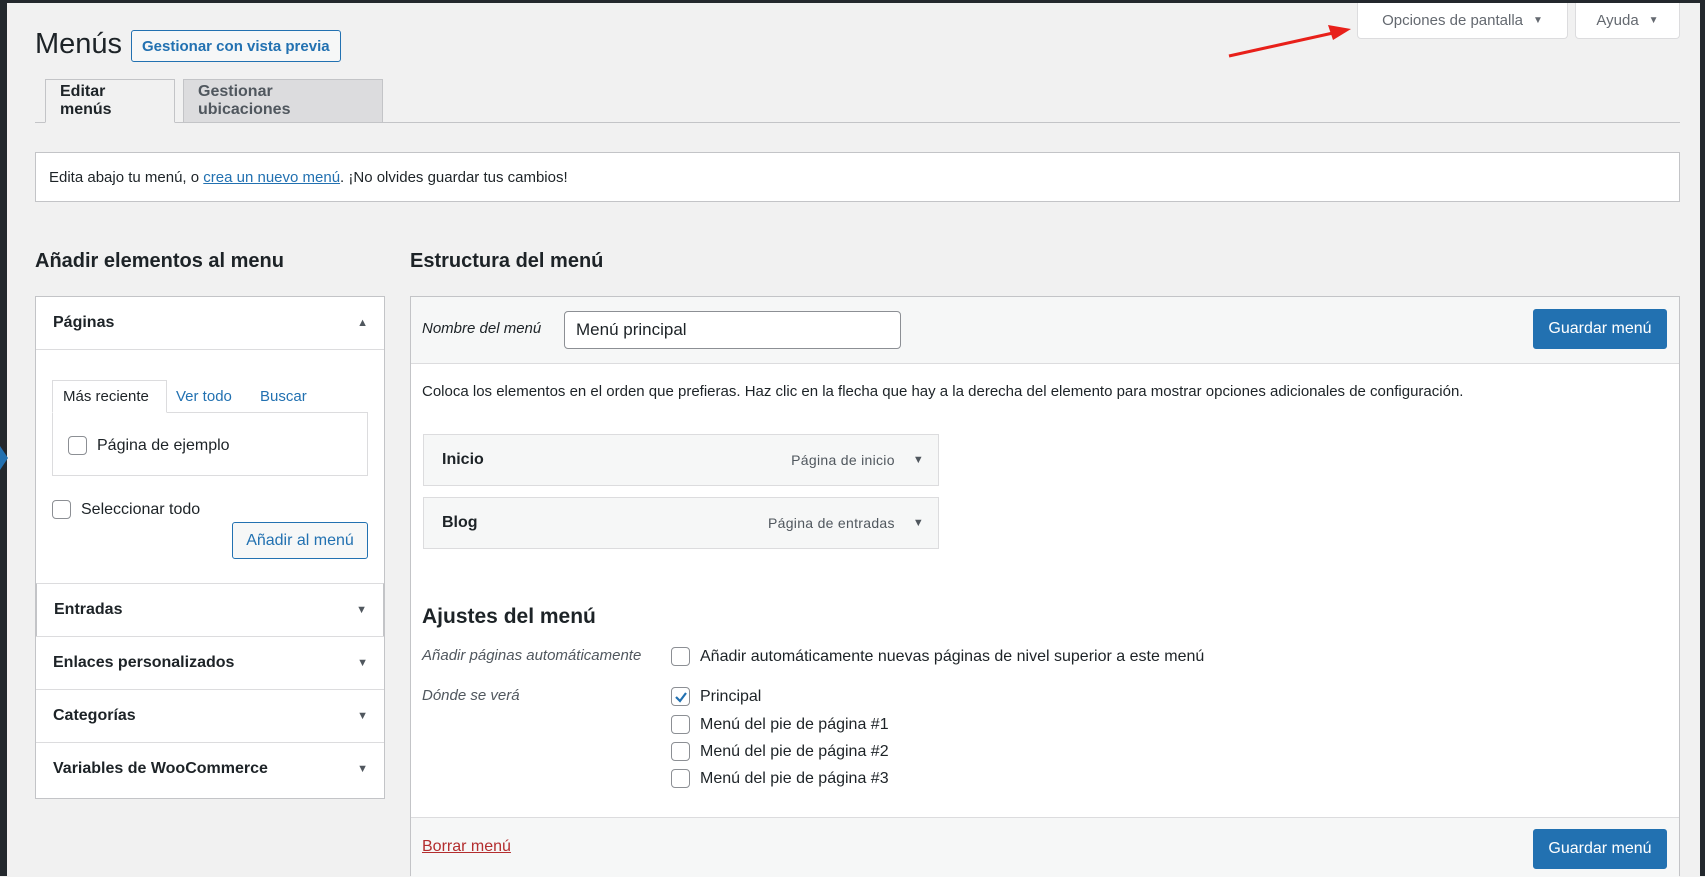  I want to click on annotation-arrow-icon, so click(1289, 41).